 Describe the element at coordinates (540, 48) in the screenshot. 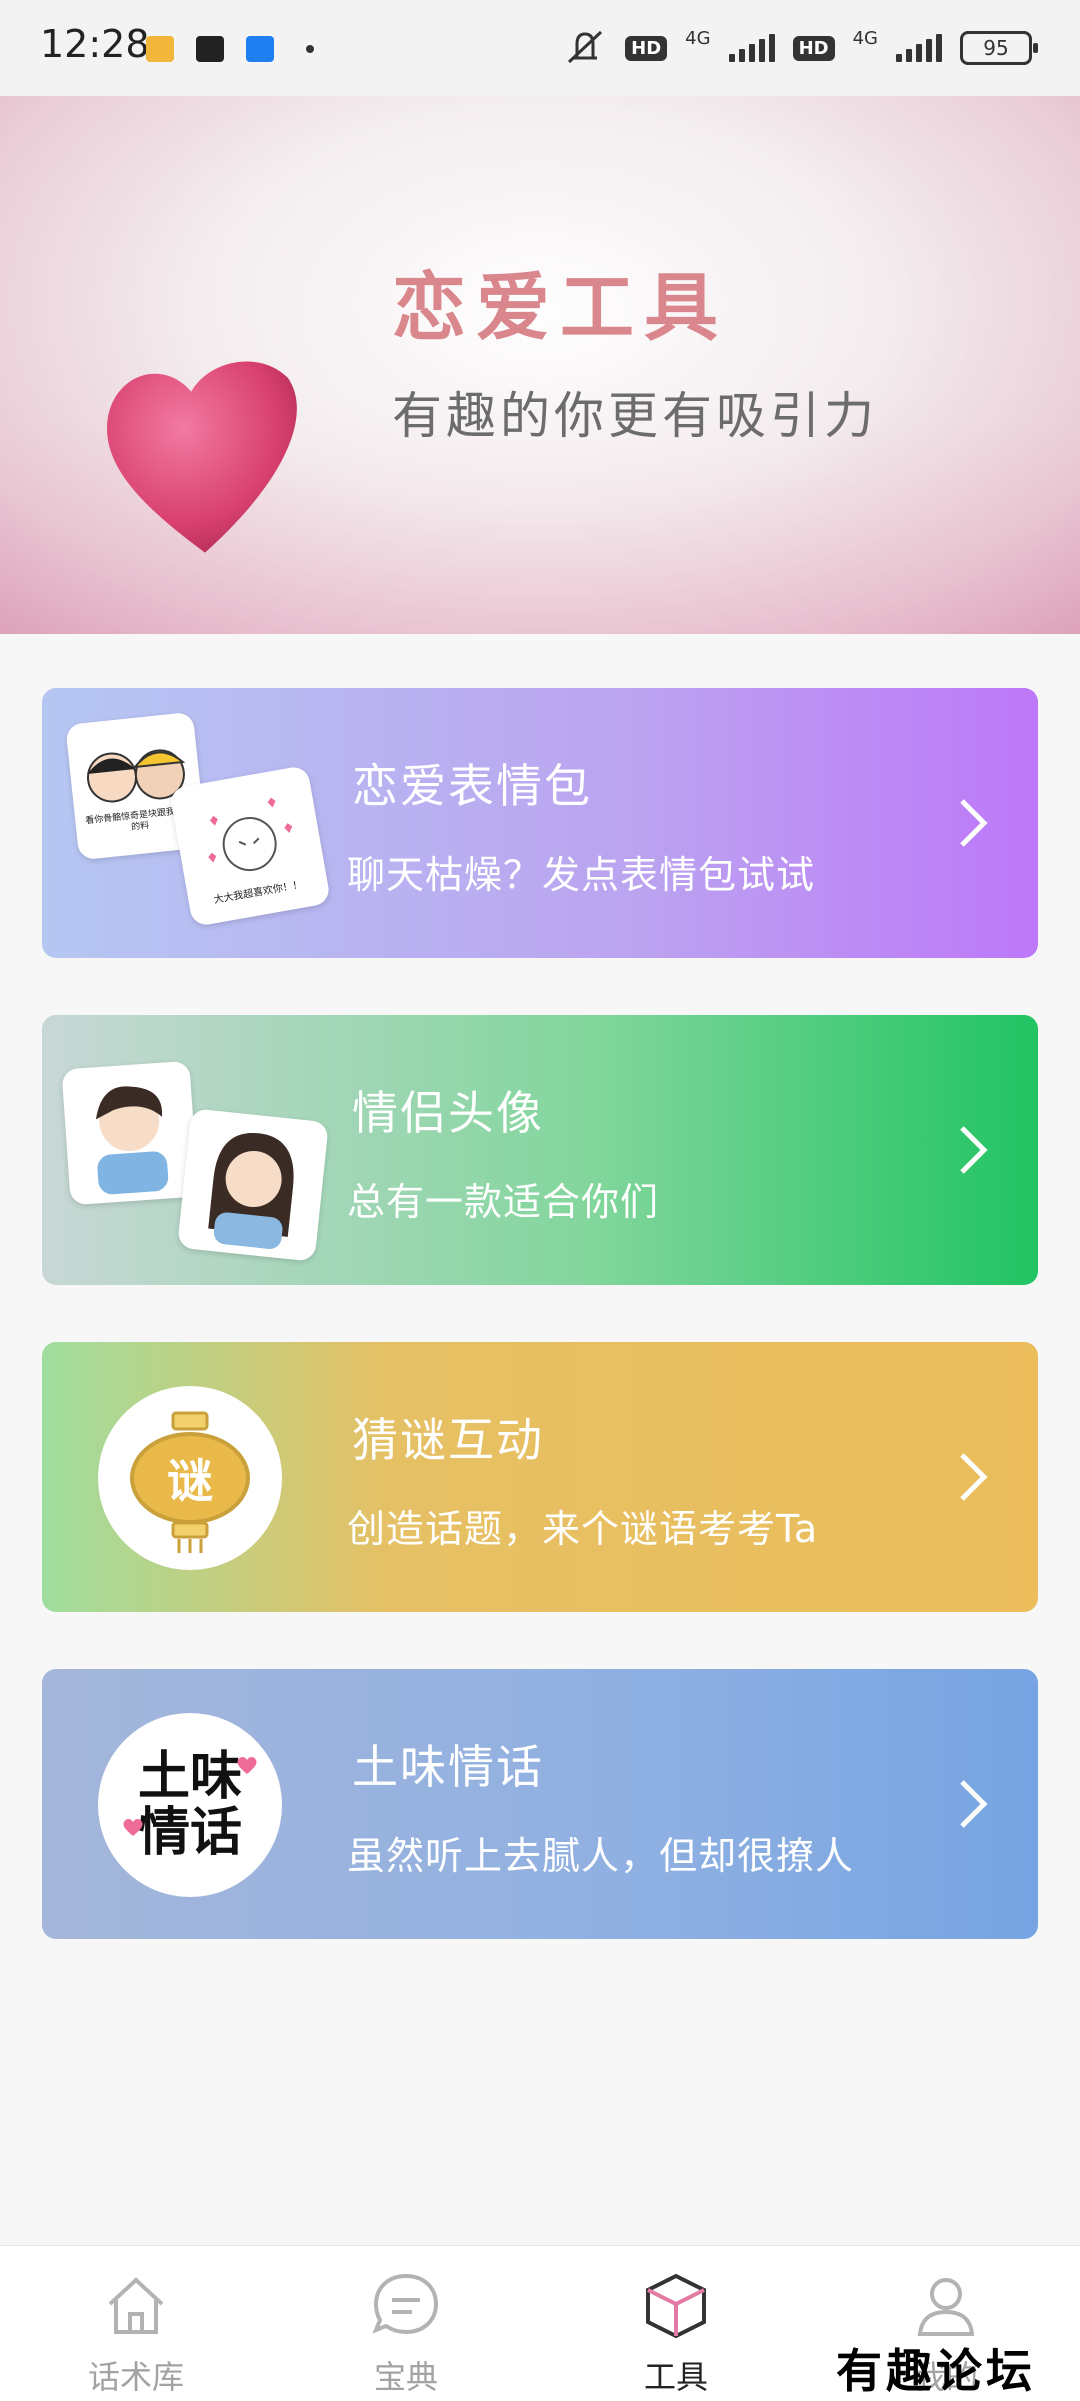

I see `status-bar: 12:28 HD 4G HD 4G 95` at that location.